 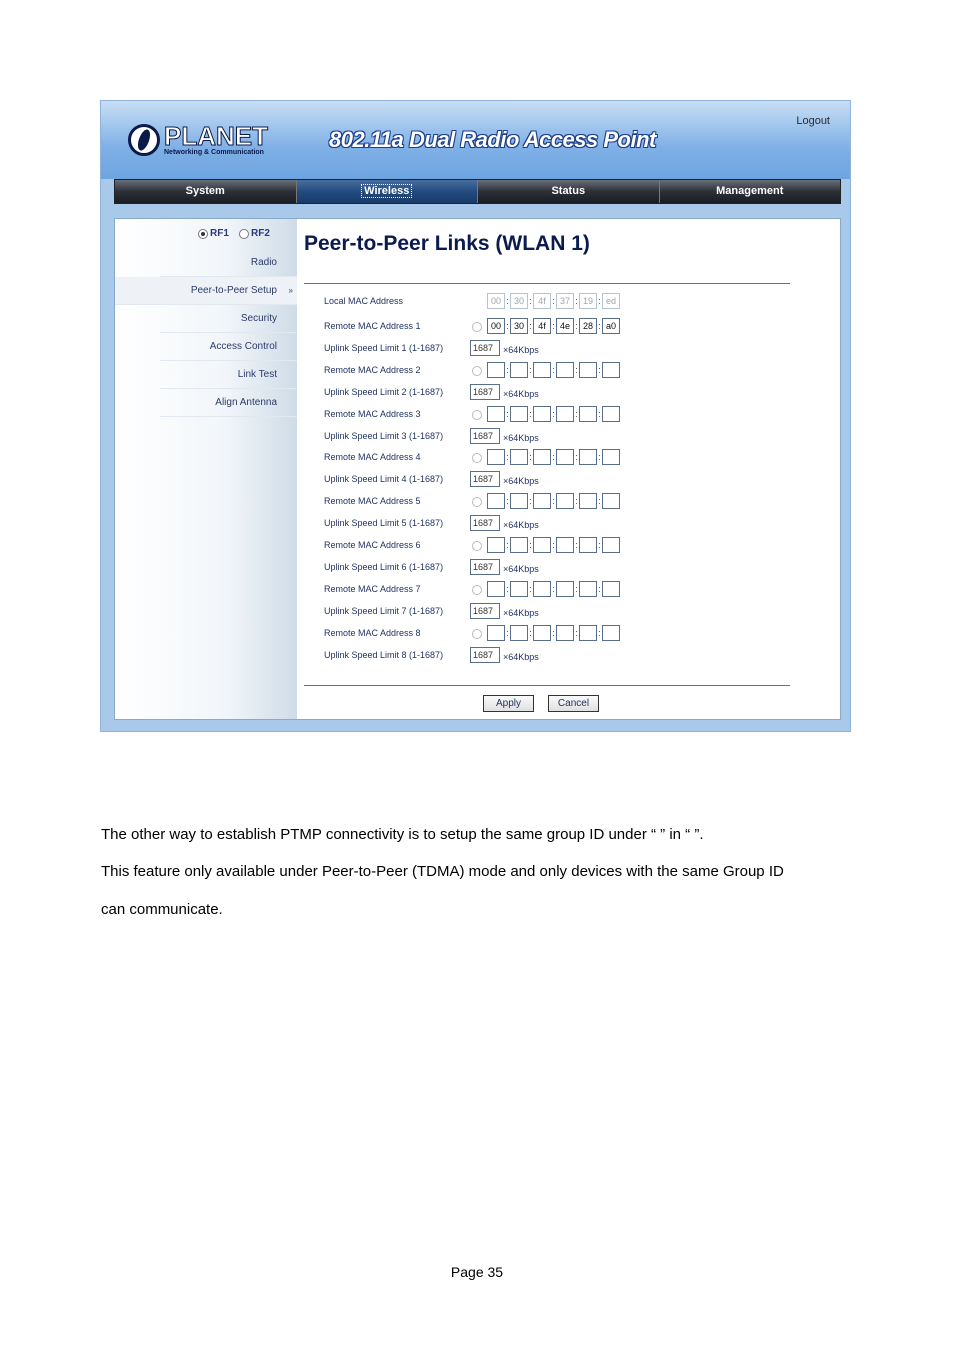 What do you see at coordinates (485, 348) in the screenshot?
I see `uplink-speed-input-1: 1687` at bounding box center [485, 348].